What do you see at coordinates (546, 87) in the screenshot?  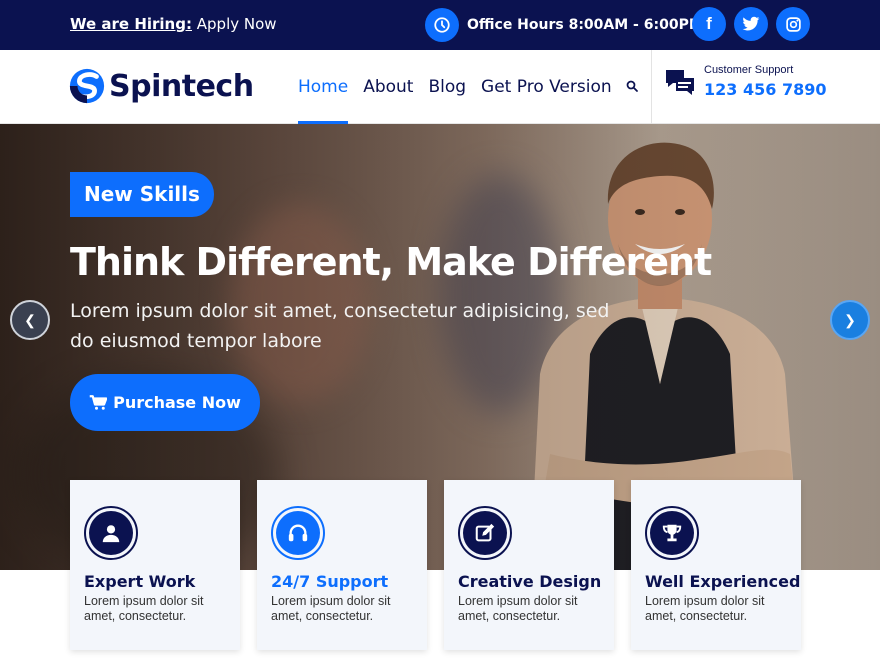 I see `nav-get-pro: Get Pro Version` at bounding box center [546, 87].